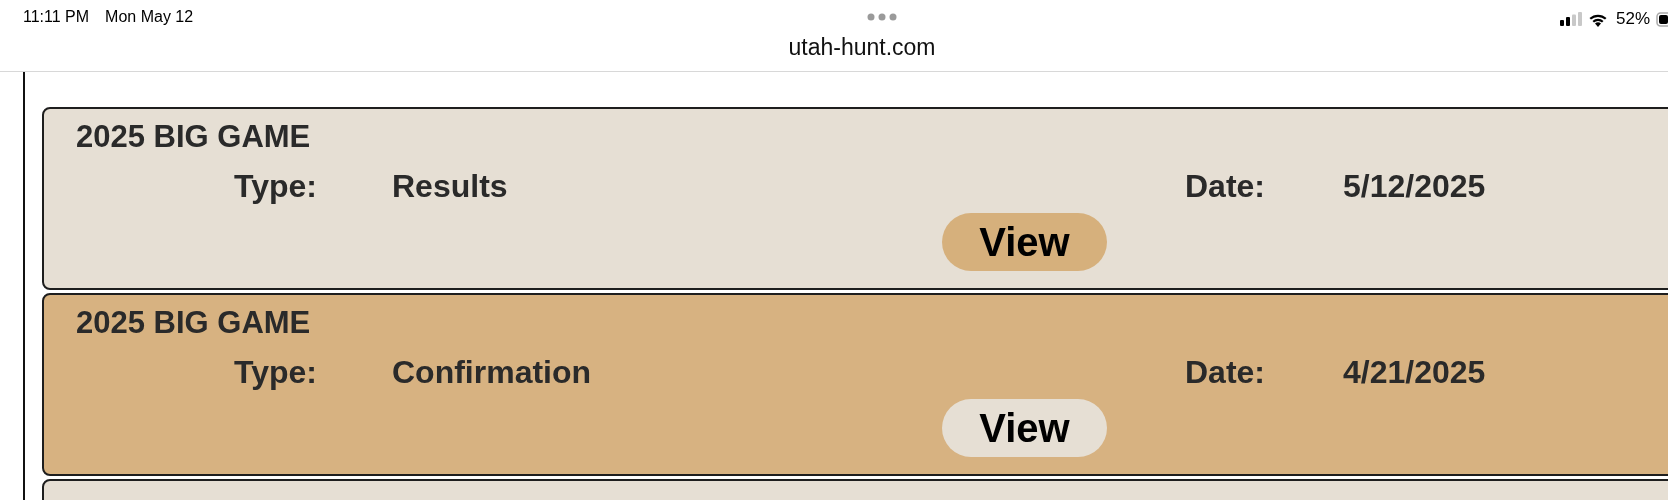 The image size is (1668, 500). What do you see at coordinates (1414, 372) in the screenshot?
I see `date-value: 4/21/2025` at bounding box center [1414, 372].